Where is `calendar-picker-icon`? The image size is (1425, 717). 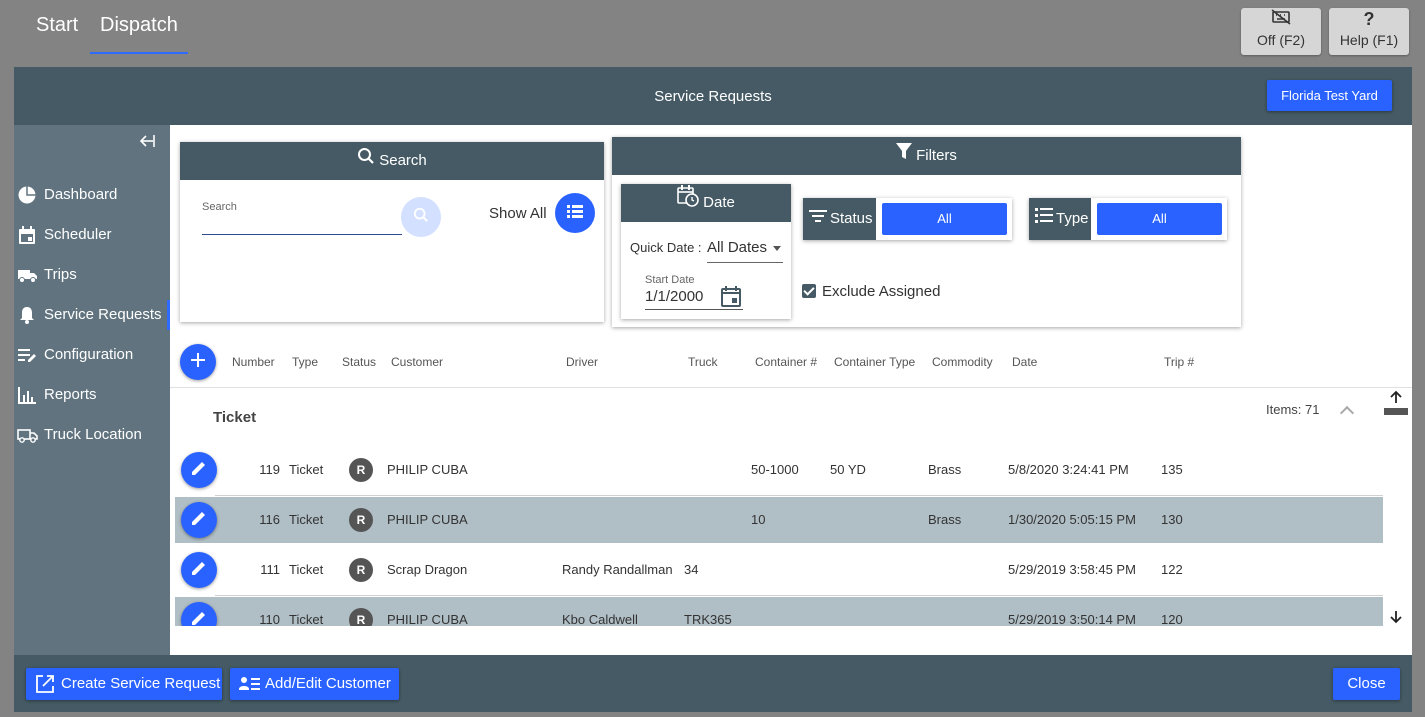 calendar-picker-icon is located at coordinates (731, 298).